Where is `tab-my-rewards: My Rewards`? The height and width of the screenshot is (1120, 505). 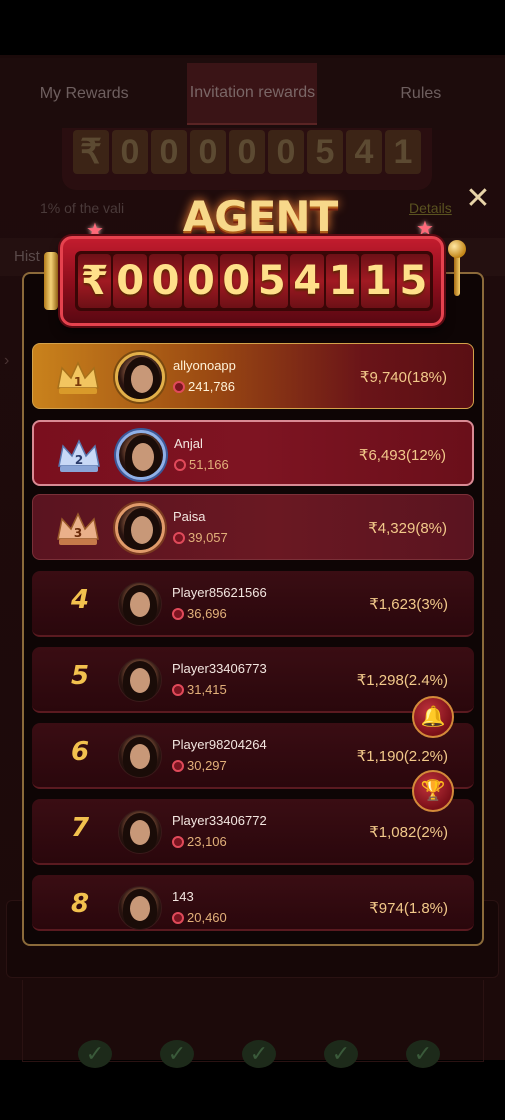
tab-my-rewards: My Rewards is located at coordinates (84, 94).